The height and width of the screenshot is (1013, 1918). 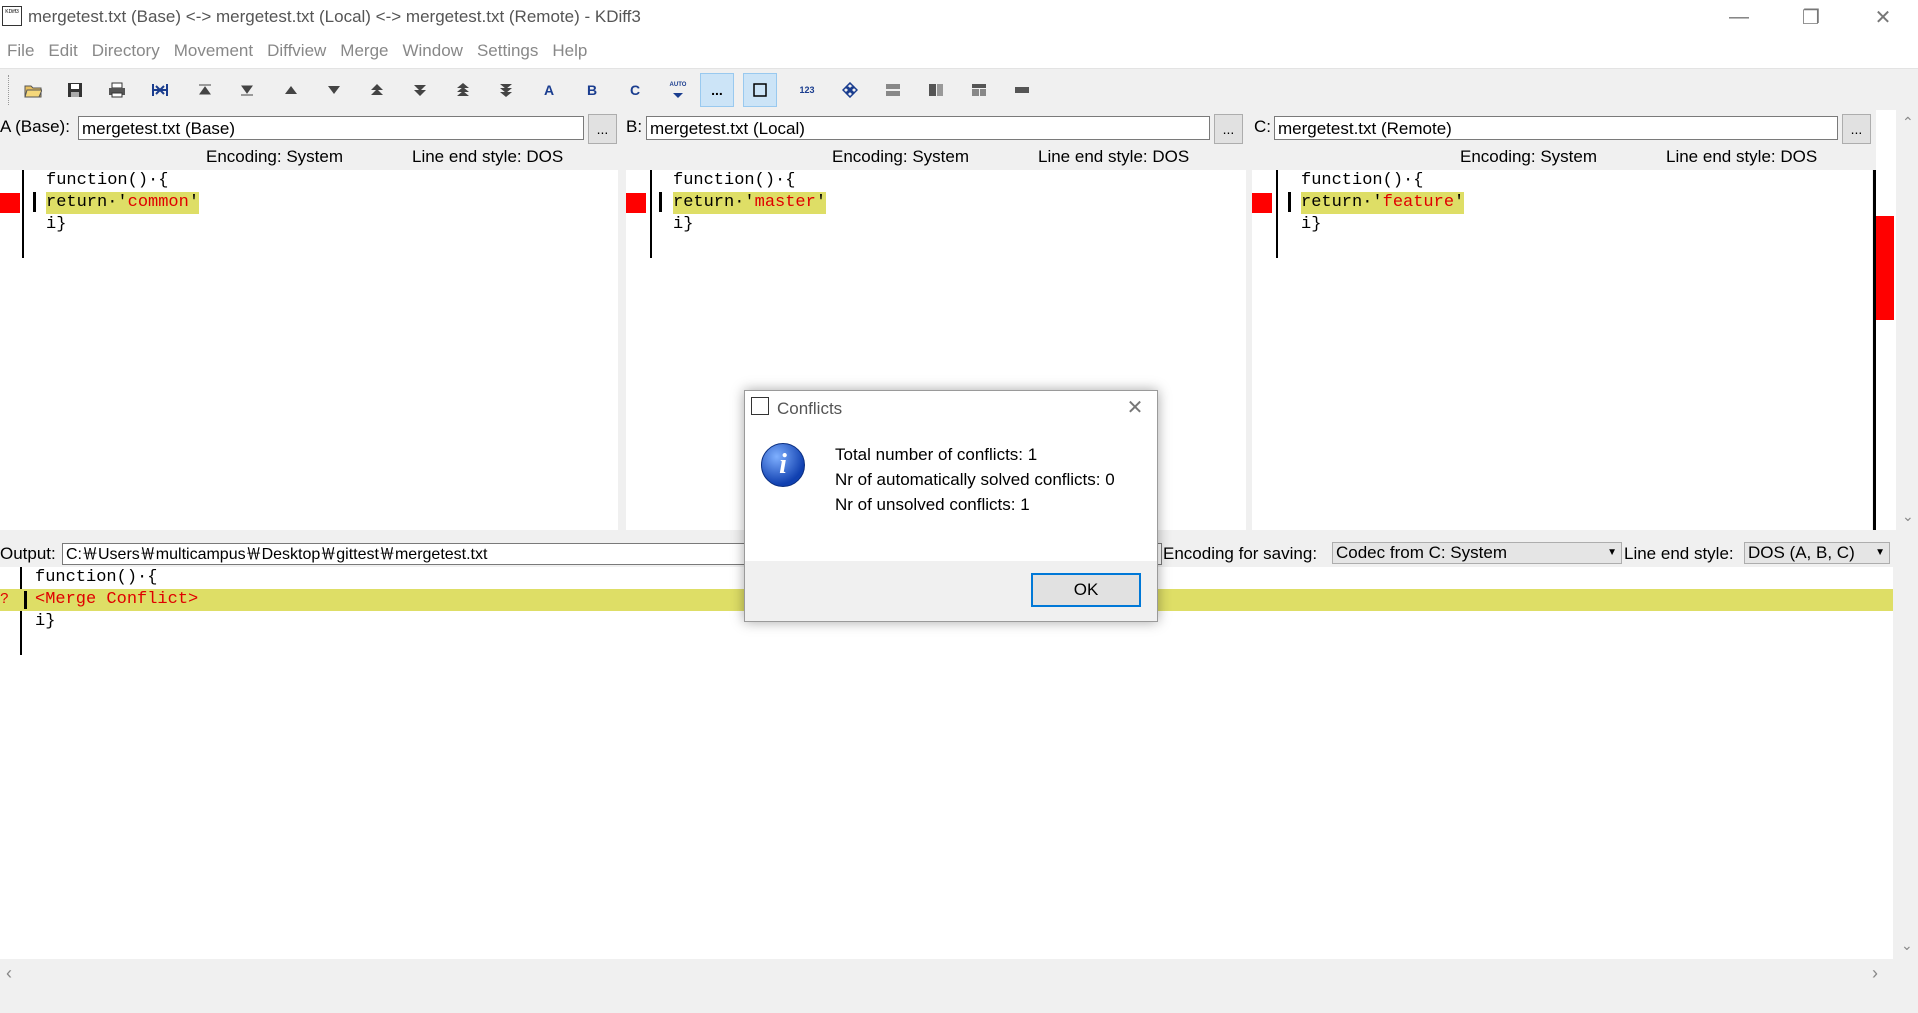 What do you see at coordinates (1811, 17) in the screenshot?
I see `restore-icon: ❐` at bounding box center [1811, 17].